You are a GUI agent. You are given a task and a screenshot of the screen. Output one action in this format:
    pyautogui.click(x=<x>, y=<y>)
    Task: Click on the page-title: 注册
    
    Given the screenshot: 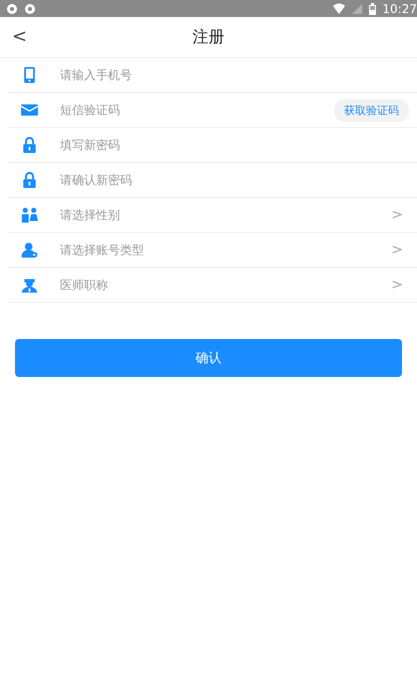 What is the action you would take?
    pyautogui.click(x=208, y=37)
    